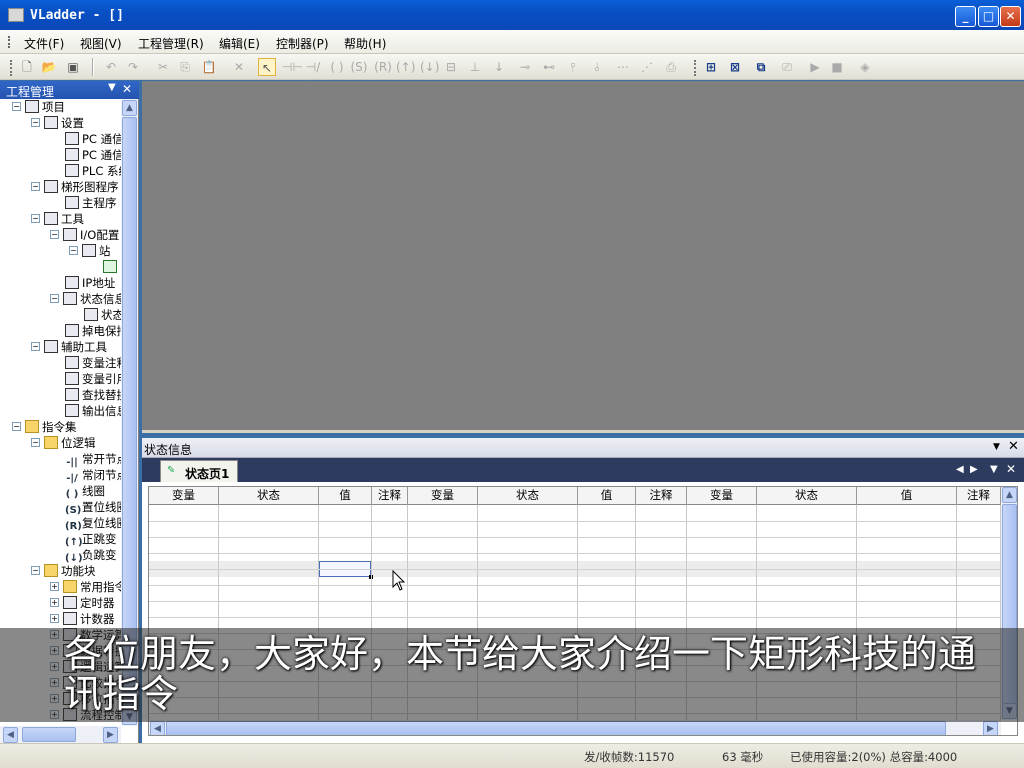  Describe the element at coordinates (865, 67) in the screenshot. I see `diagnose-icon: ◈` at that location.